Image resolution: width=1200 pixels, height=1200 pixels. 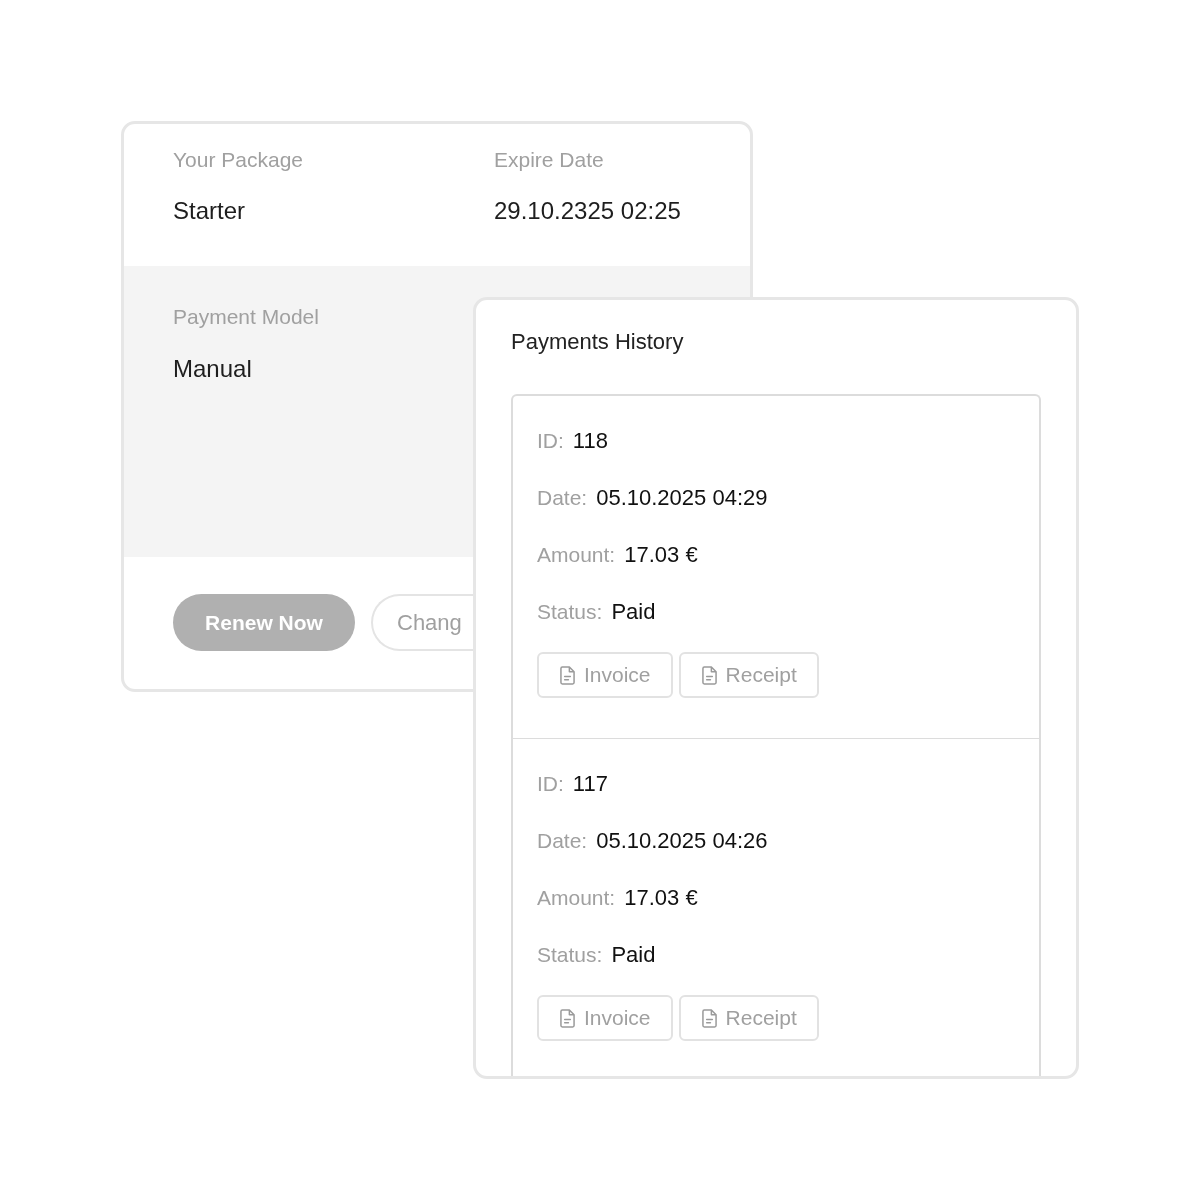 What do you see at coordinates (597, 342) in the screenshot?
I see `panel-title: Payments History` at bounding box center [597, 342].